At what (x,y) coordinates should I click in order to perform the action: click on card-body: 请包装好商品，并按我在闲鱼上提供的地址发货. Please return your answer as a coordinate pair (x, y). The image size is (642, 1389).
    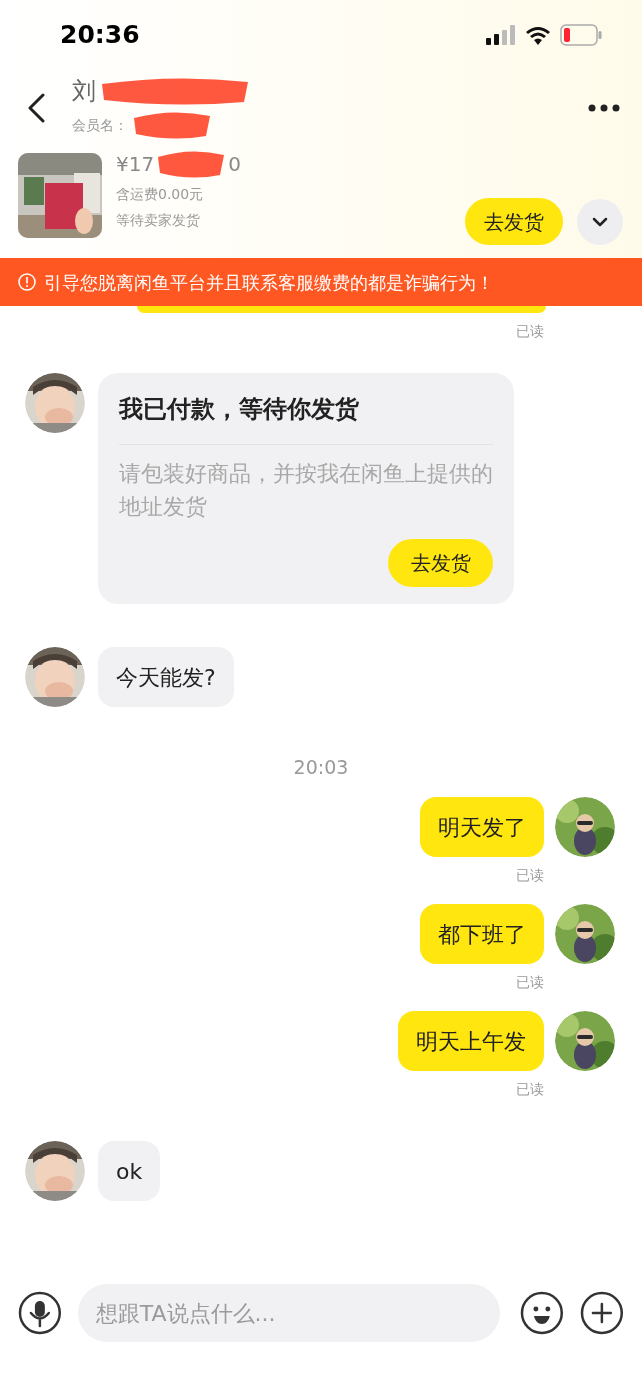
    Looking at the image, I should click on (306, 490).